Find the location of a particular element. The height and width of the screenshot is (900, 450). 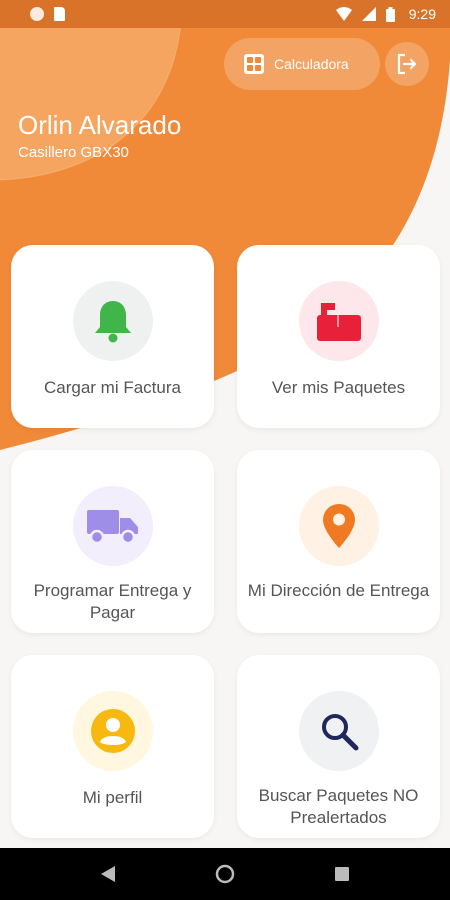

mailbox-icon is located at coordinates (338, 322).